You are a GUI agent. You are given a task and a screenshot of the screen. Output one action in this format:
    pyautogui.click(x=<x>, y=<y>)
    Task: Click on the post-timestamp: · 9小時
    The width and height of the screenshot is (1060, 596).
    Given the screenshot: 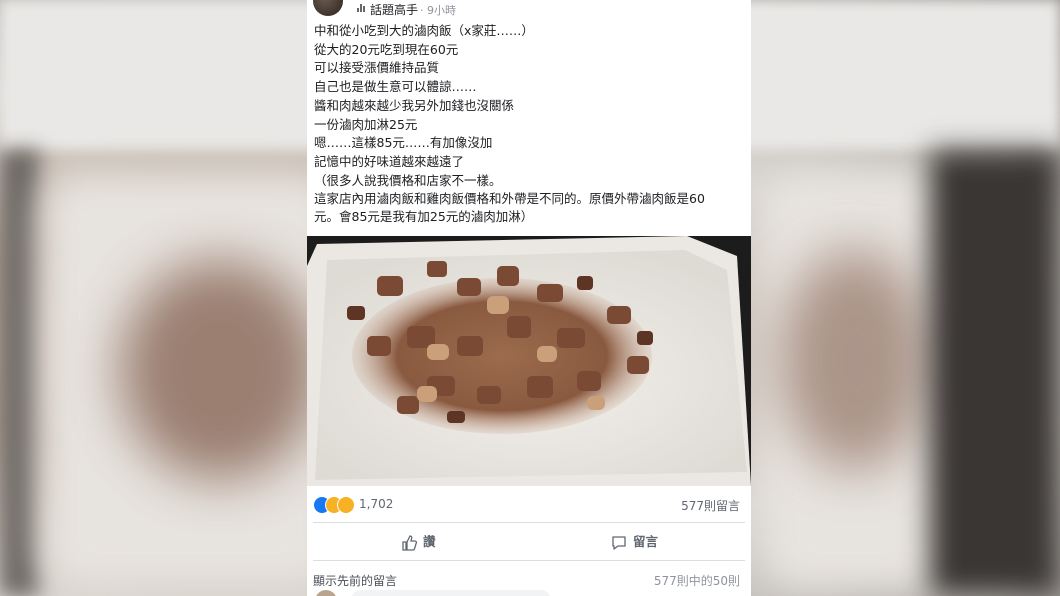 What is the action you would take?
    pyautogui.click(x=438, y=10)
    